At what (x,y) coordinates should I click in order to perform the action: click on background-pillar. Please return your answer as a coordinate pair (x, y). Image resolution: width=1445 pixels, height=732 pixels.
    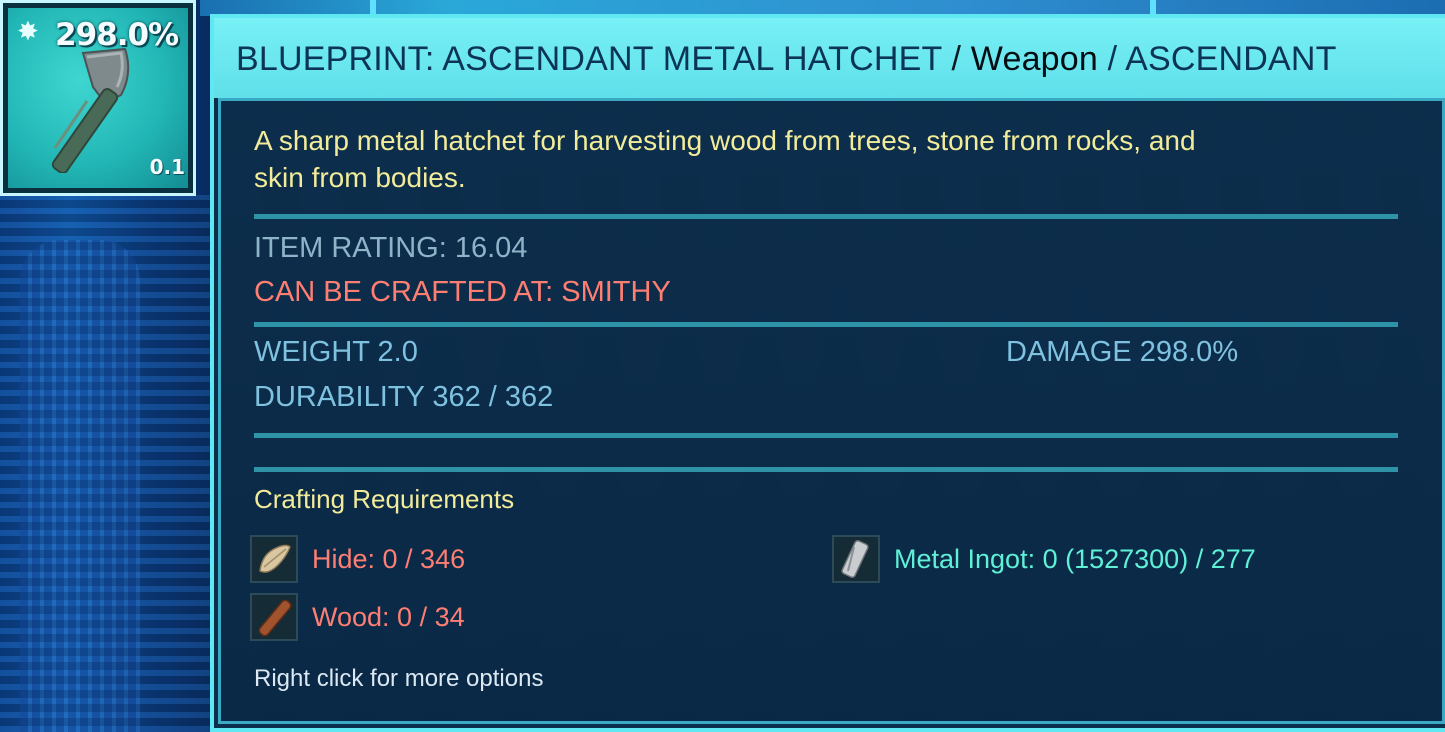
    Looking at the image, I should click on (80, 486).